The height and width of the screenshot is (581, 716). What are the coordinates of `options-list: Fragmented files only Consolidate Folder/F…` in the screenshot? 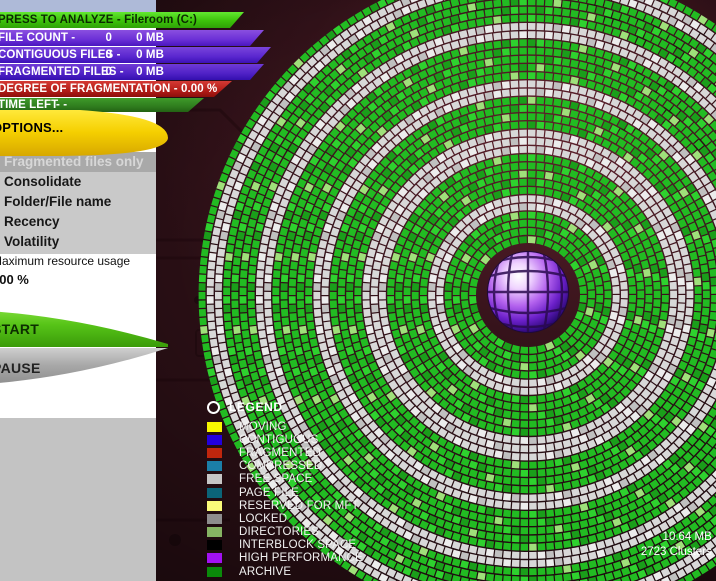 It's located at (78, 203).